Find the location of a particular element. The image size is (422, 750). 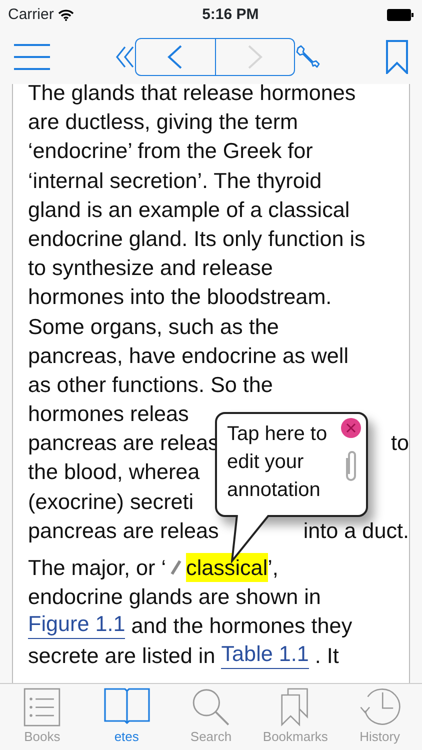

popup-text: Tap here to edit your annotation is located at coordinates (277, 462).